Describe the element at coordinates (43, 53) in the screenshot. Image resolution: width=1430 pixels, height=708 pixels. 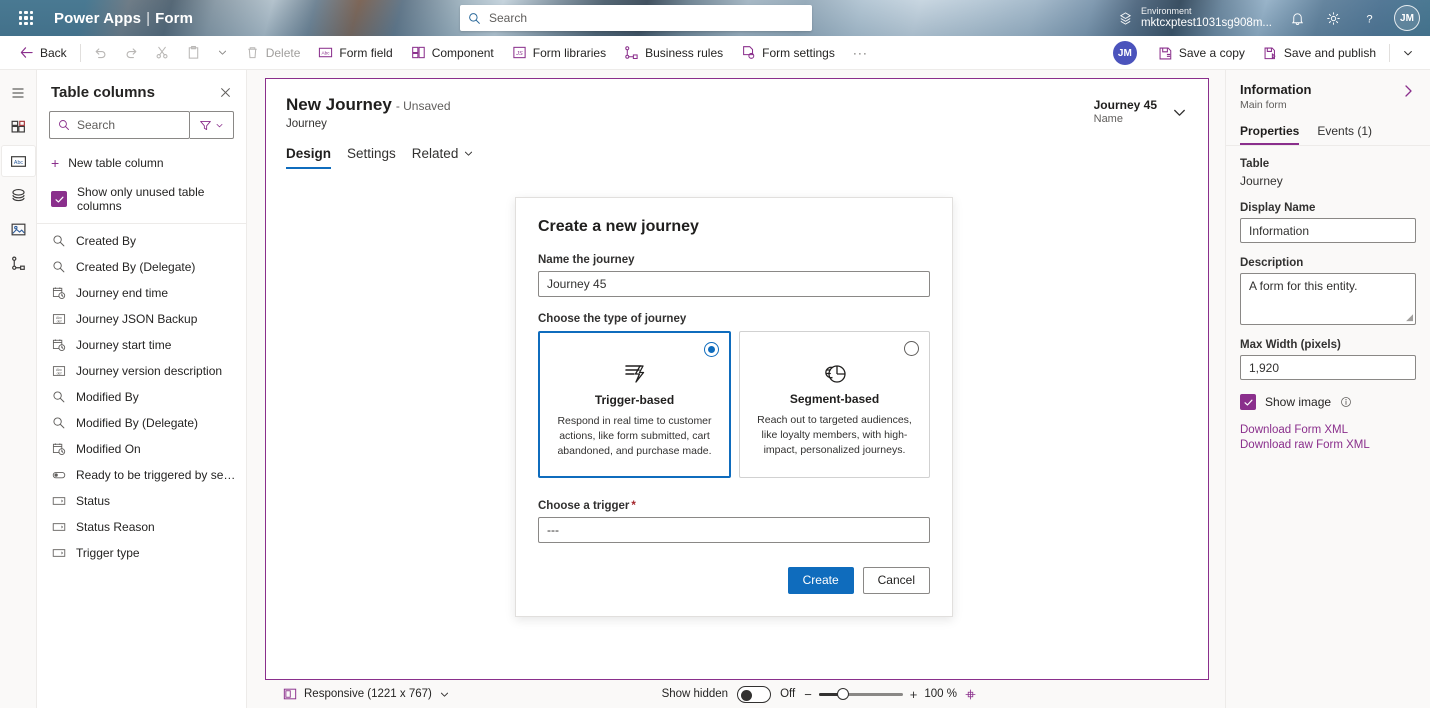
I see `back-button: Back` at that location.